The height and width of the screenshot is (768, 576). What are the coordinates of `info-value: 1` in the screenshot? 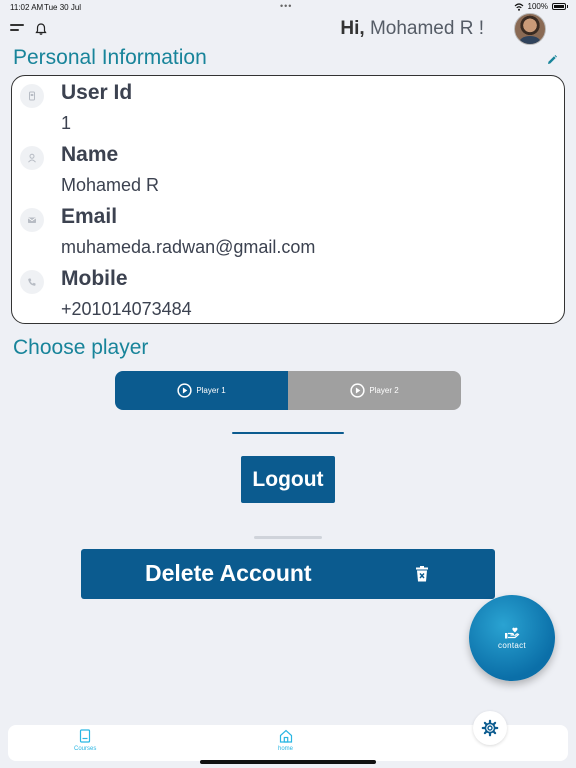 It's located at (66, 123).